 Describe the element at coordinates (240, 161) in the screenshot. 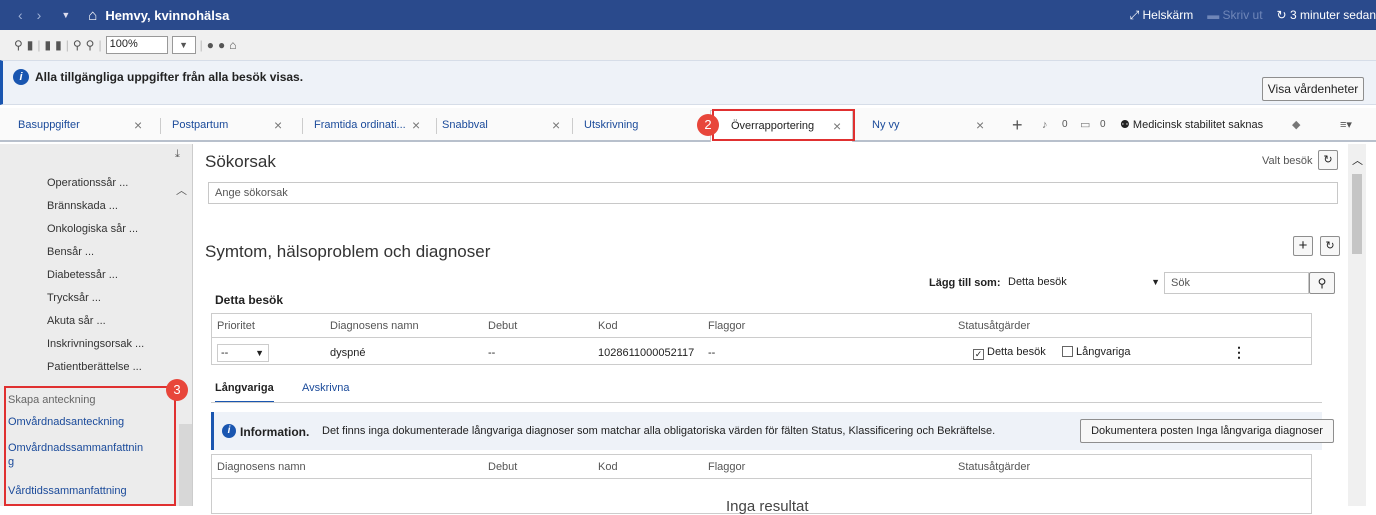

I see `section-title-sokorsak: Sökorsak` at that location.